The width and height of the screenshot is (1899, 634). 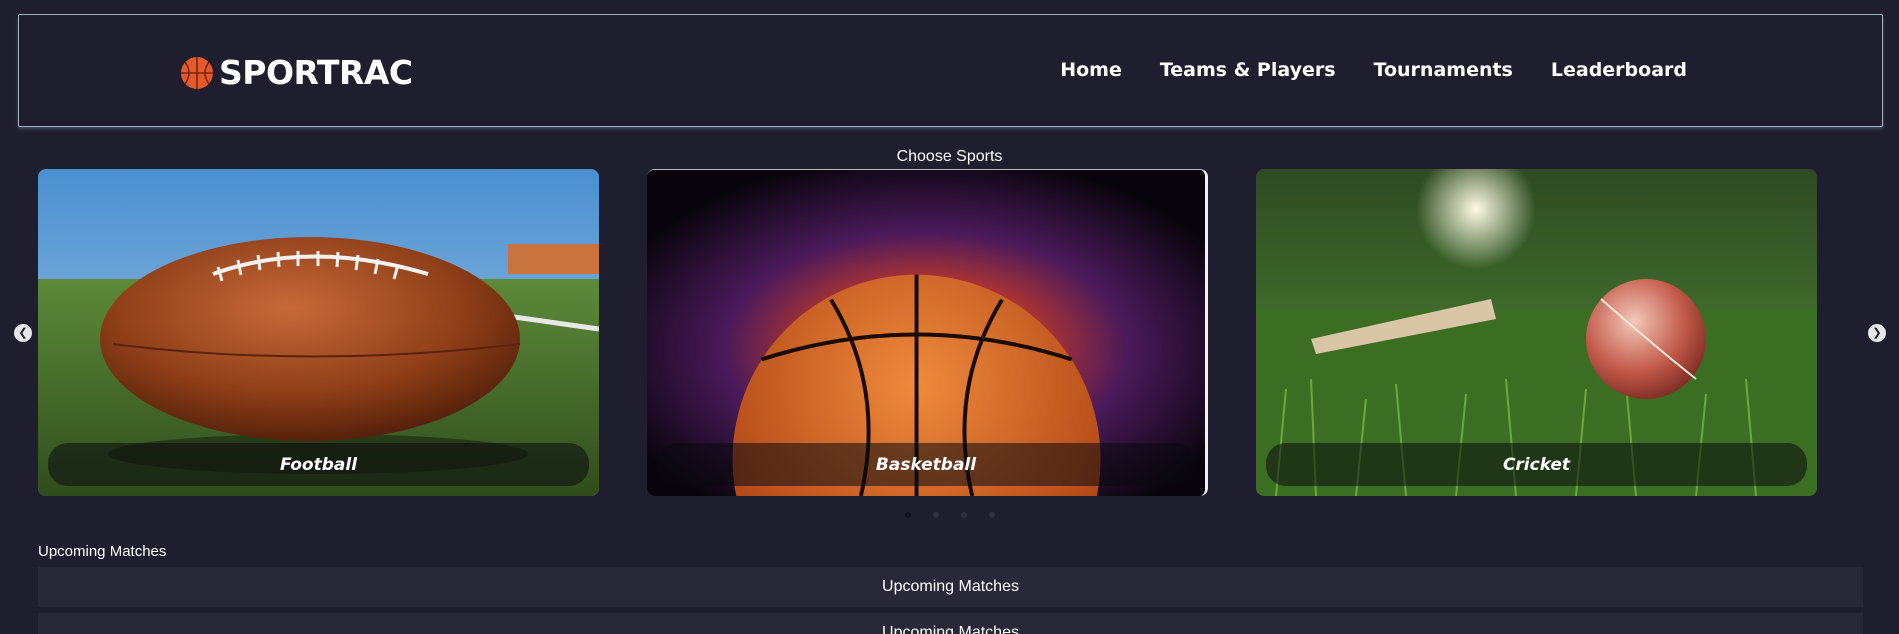 I want to click on card-label-bar: Football, so click(x=318, y=464).